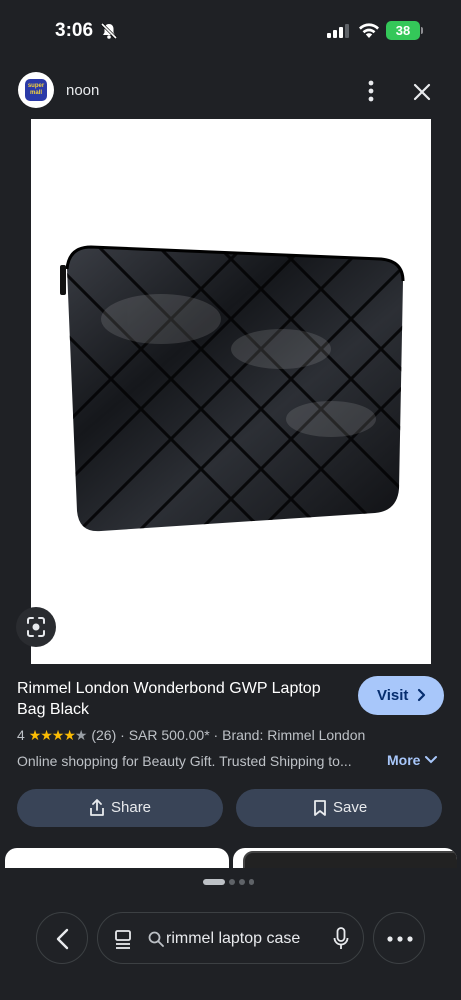 This screenshot has width=461, height=1000. What do you see at coordinates (431, 760) in the screenshot?
I see `chevron-down-icon` at bounding box center [431, 760].